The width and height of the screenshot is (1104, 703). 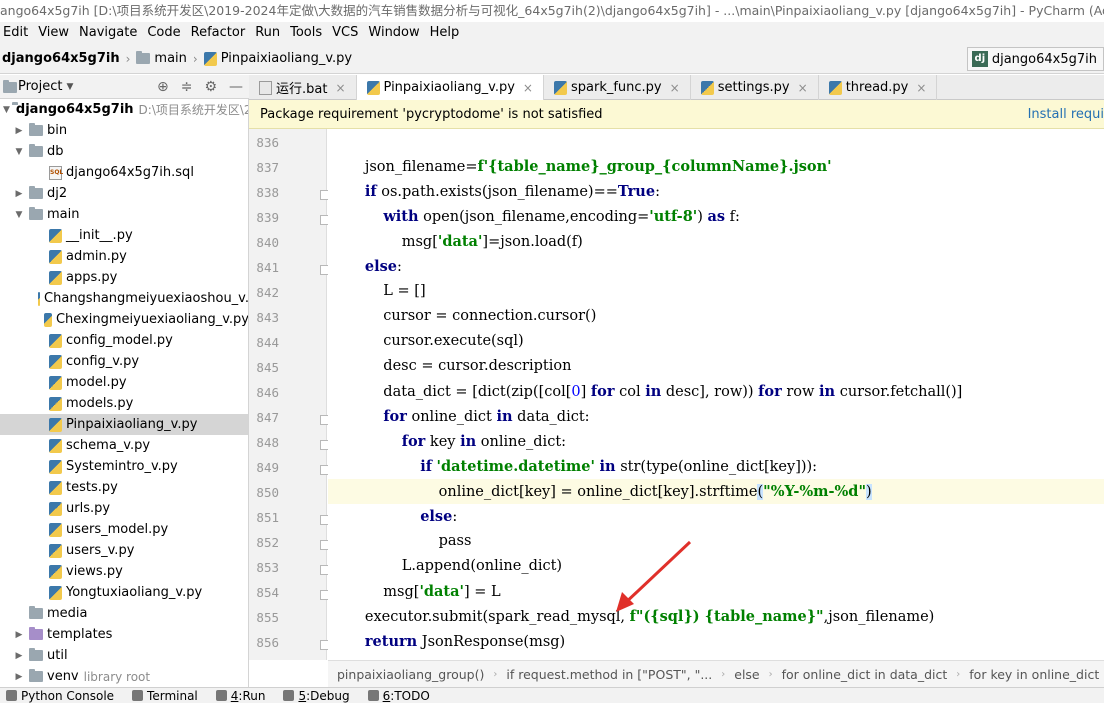 I want to click on toolwindow-run: 4: Run, so click(x=240, y=696).